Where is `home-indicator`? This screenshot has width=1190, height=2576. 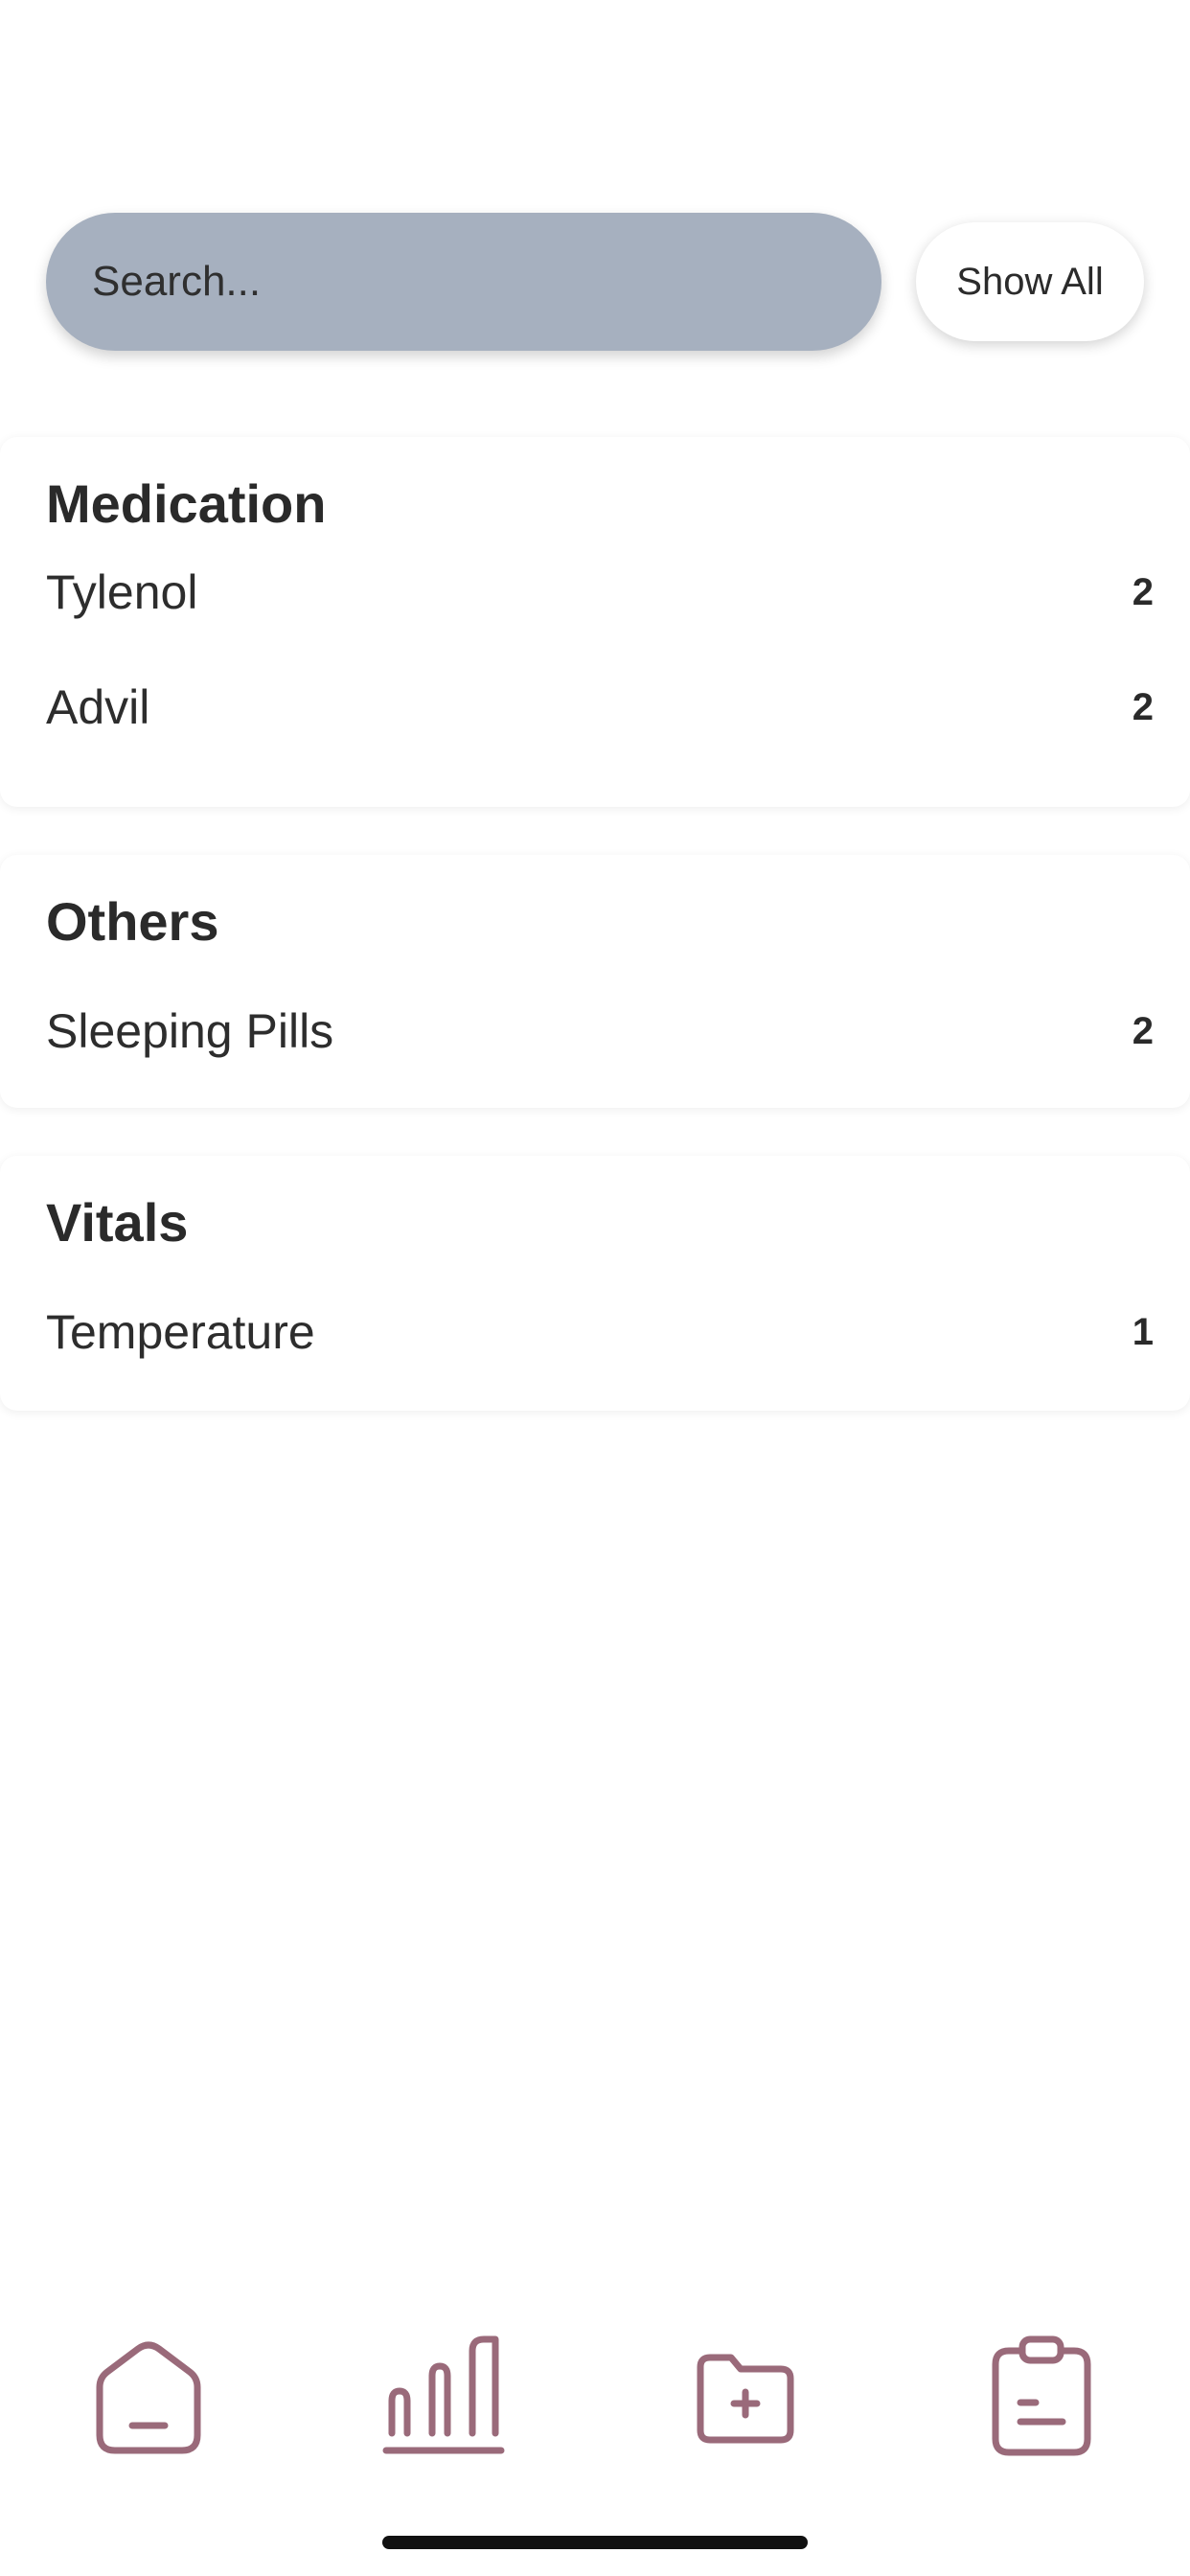
home-indicator is located at coordinates (595, 2542).